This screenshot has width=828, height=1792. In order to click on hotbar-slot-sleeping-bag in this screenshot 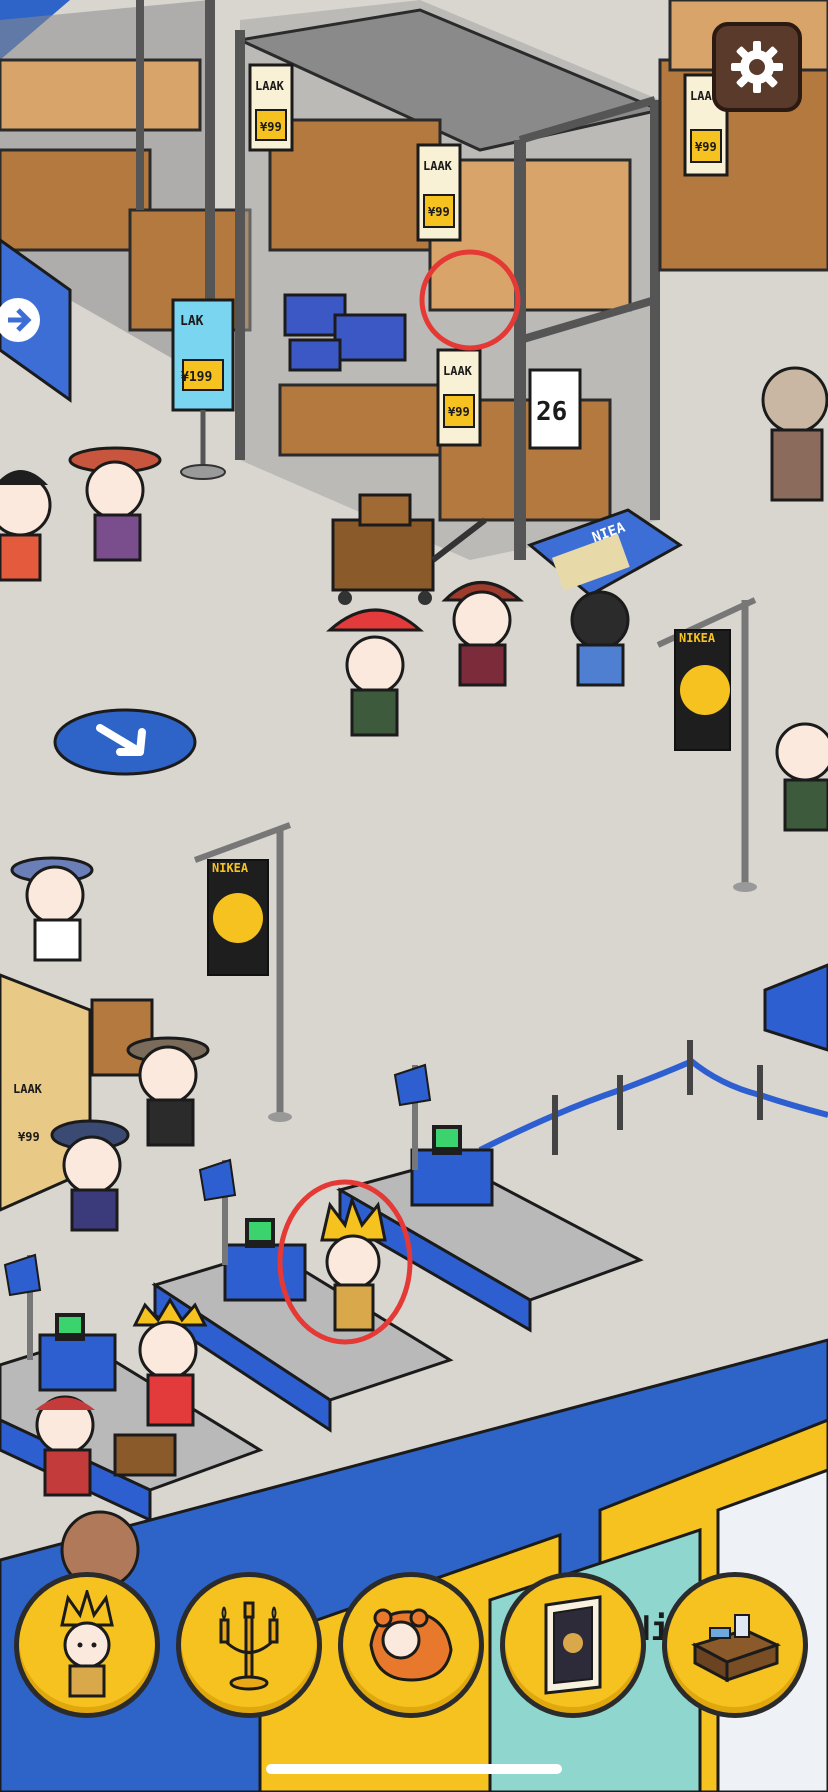, I will do `click(411, 1645)`.